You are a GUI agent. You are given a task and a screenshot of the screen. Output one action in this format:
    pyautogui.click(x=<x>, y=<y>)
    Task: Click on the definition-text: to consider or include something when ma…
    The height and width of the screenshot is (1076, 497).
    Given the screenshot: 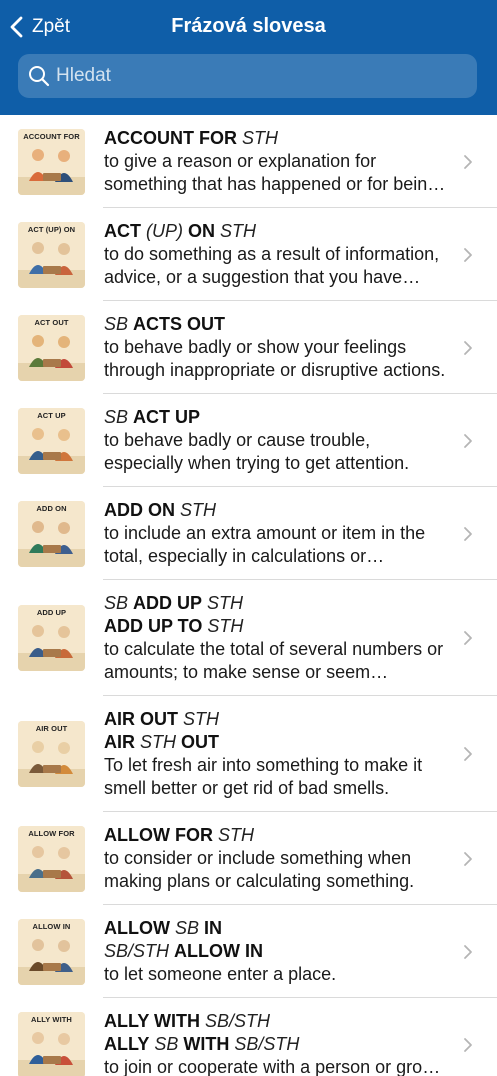 What is the action you would take?
    pyautogui.click(x=259, y=869)
    